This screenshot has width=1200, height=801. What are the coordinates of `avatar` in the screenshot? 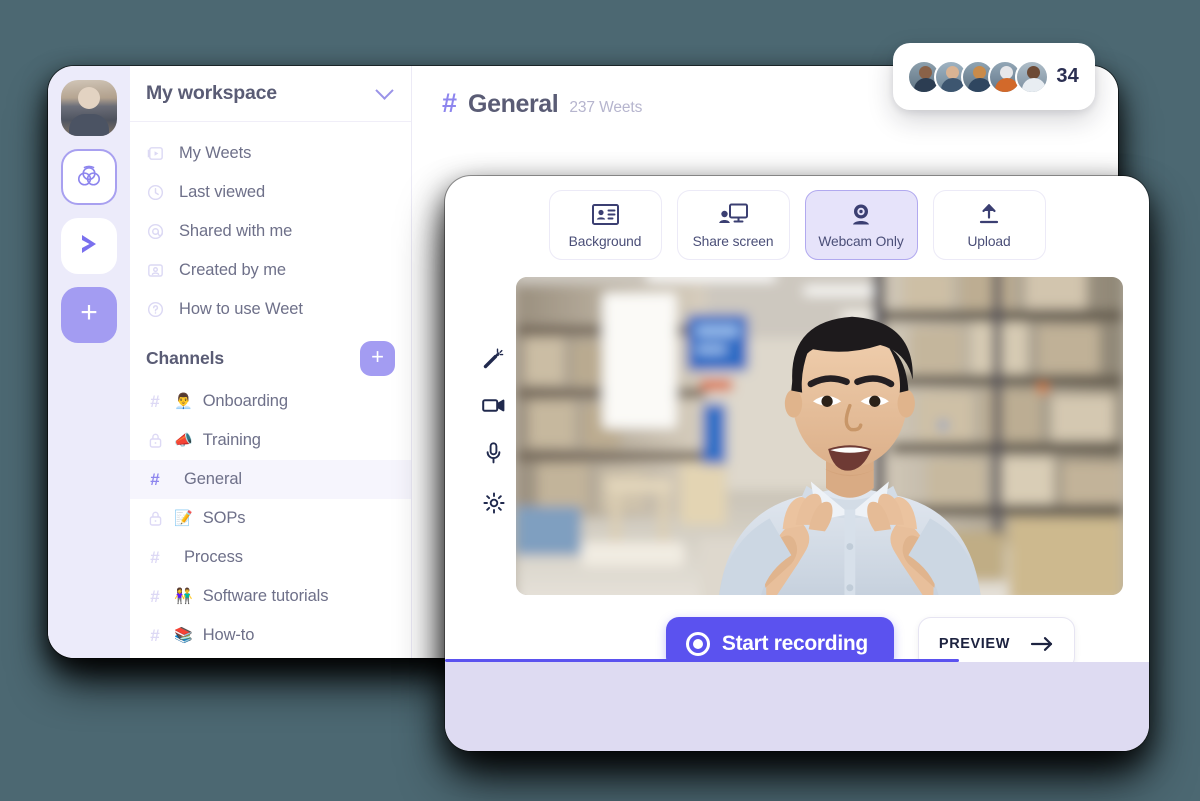 It's located at (1032, 76).